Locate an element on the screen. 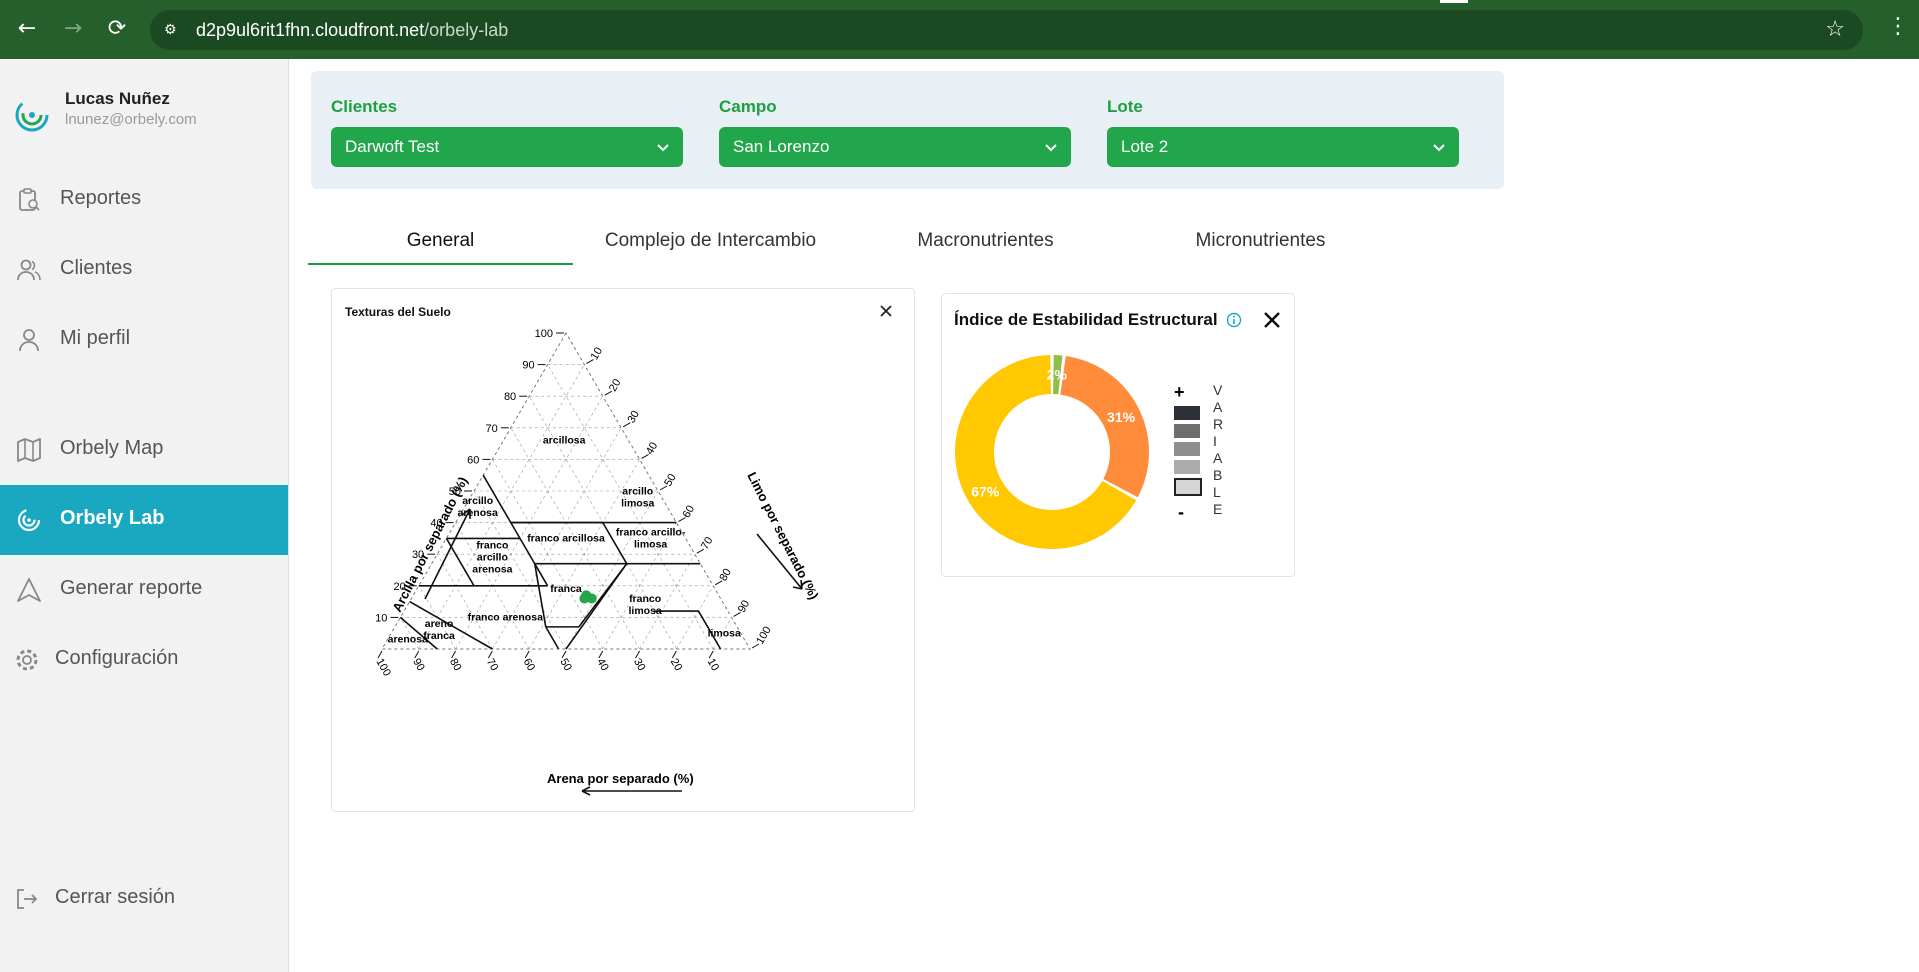 The height and width of the screenshot is (972, 1919). sidebar-item-orbely-lab: Orbely Lab is located at coordinates (144, 520).